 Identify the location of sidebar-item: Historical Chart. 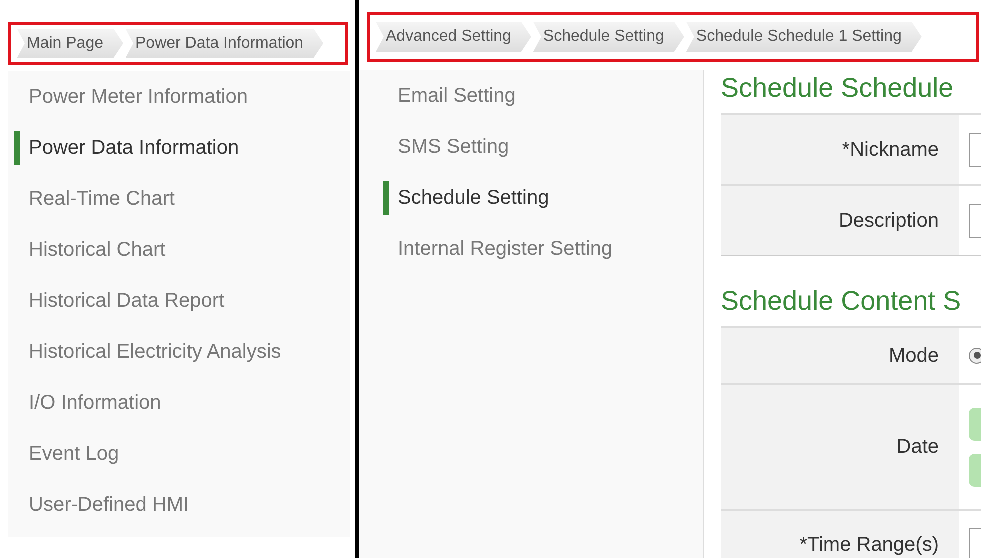
(97, 249).